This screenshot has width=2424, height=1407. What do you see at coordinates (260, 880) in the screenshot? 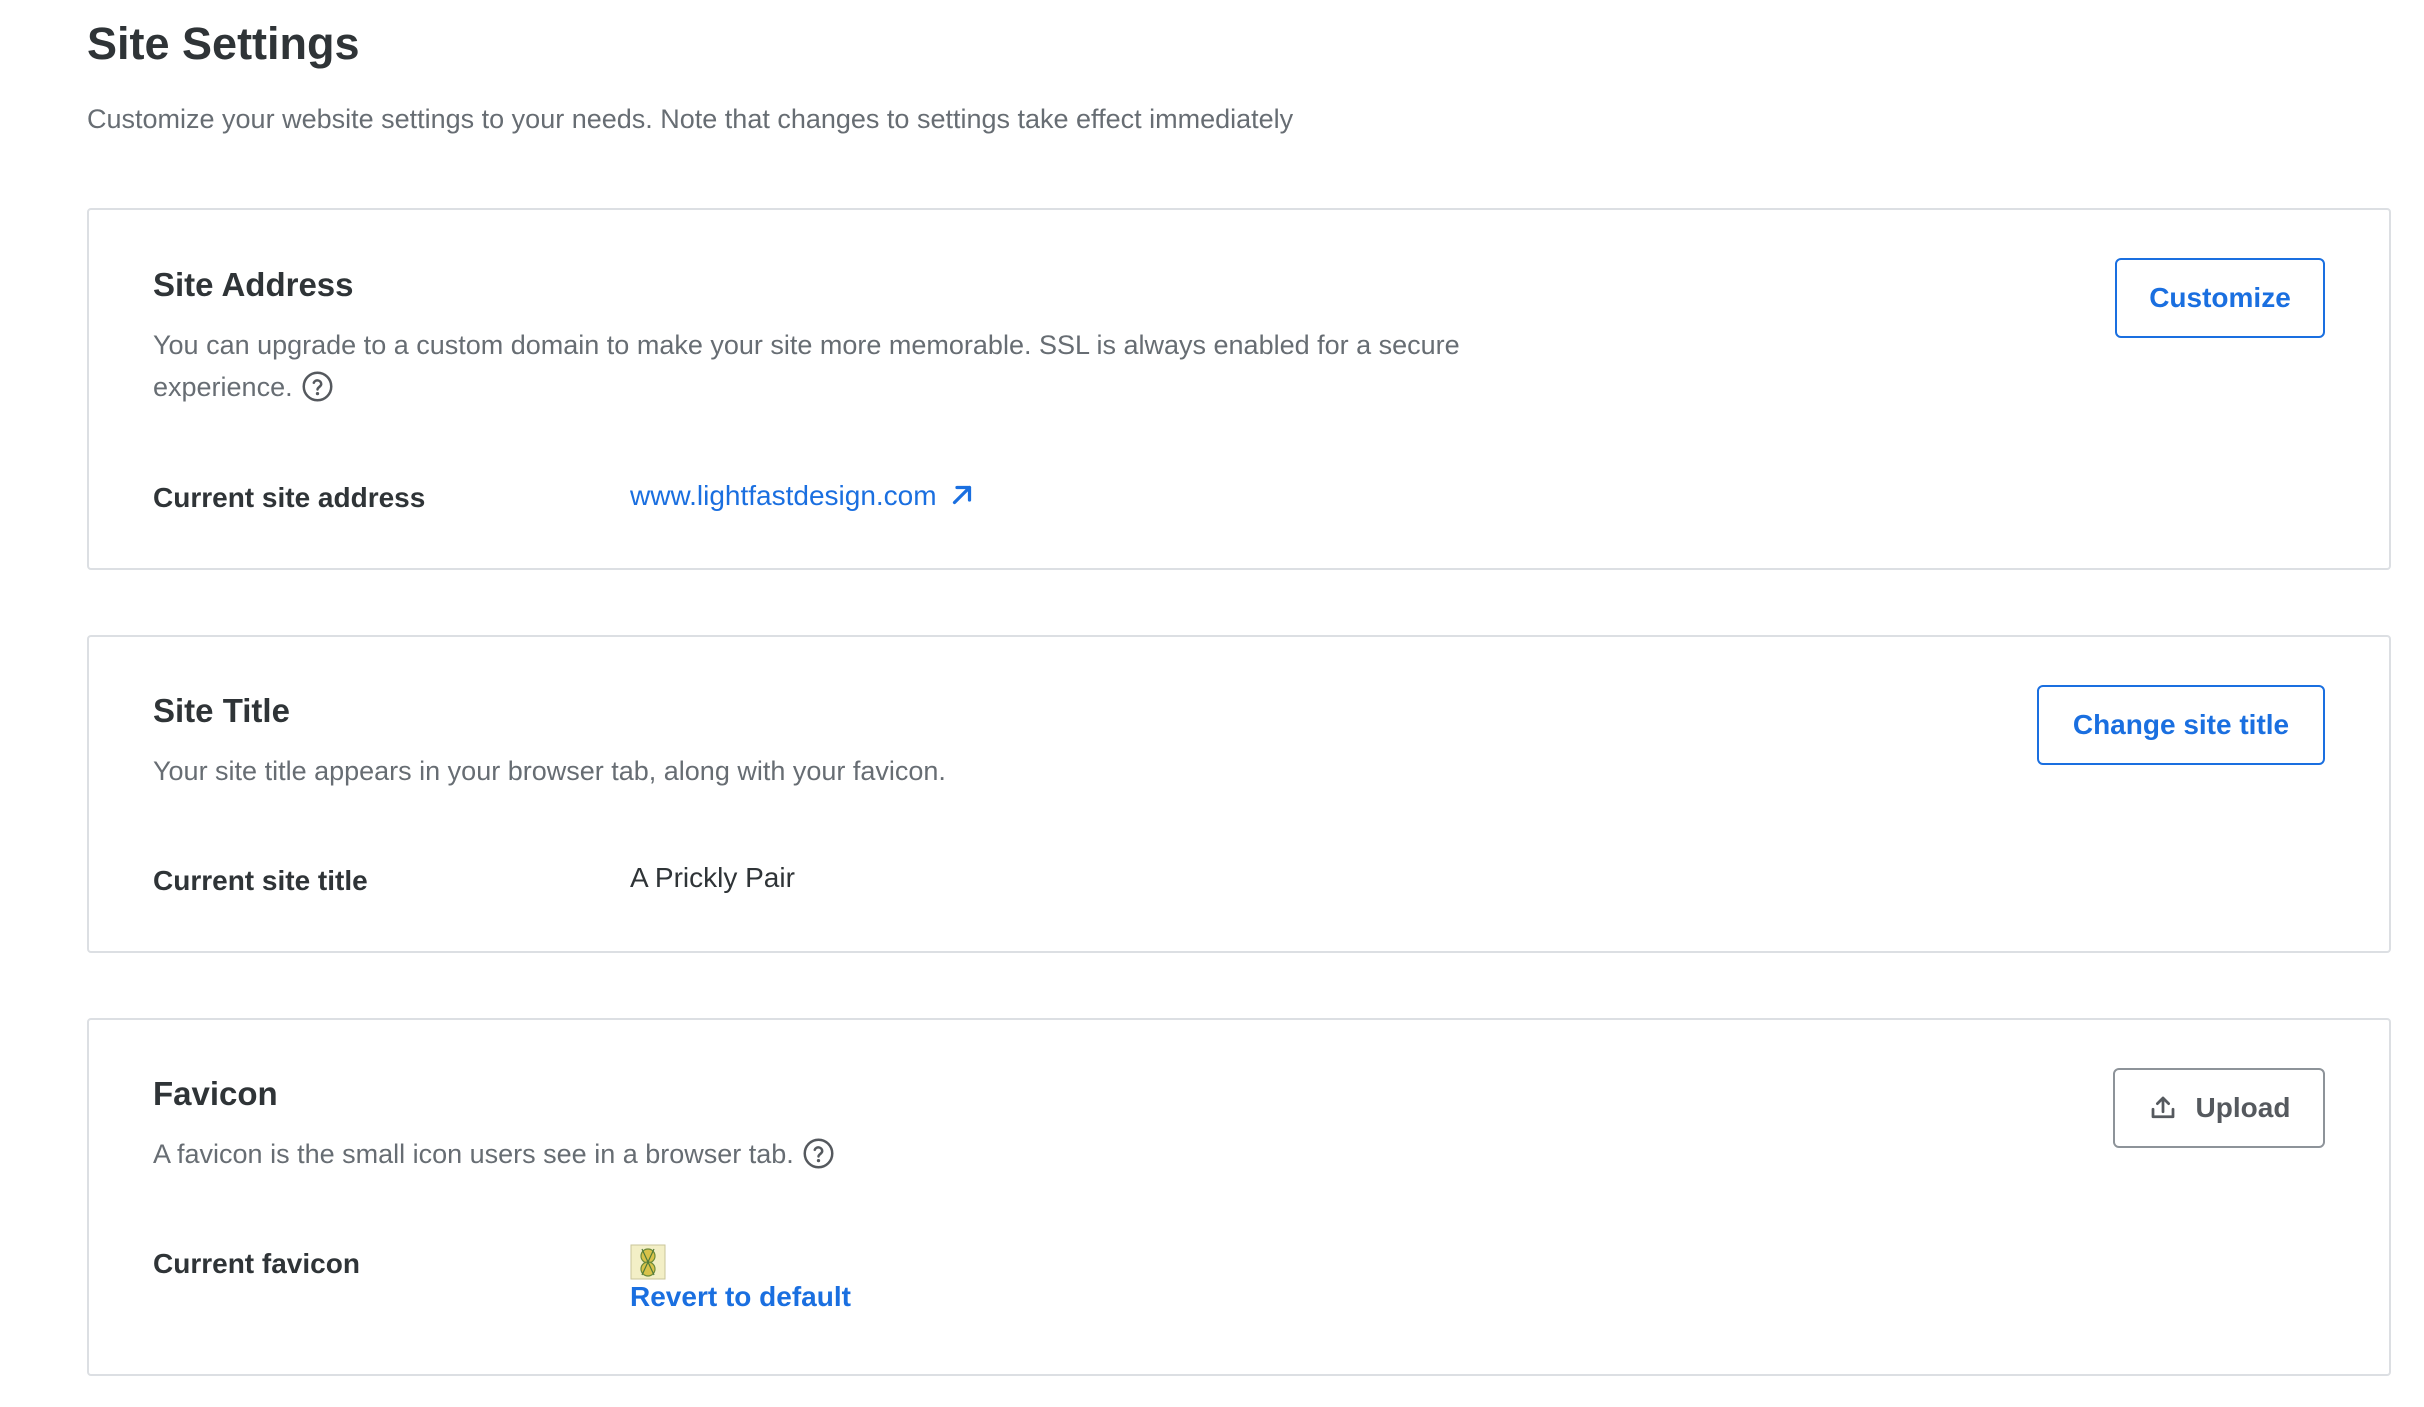
I see `current-site-title-label: Current site title` at bounding box center [260, 880].